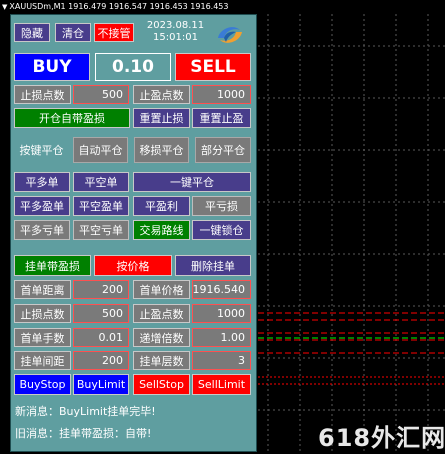  Describe the element at coordinates (161, 337) in the screenshot. I see `multiplier-label: 递增倍数` at that location.